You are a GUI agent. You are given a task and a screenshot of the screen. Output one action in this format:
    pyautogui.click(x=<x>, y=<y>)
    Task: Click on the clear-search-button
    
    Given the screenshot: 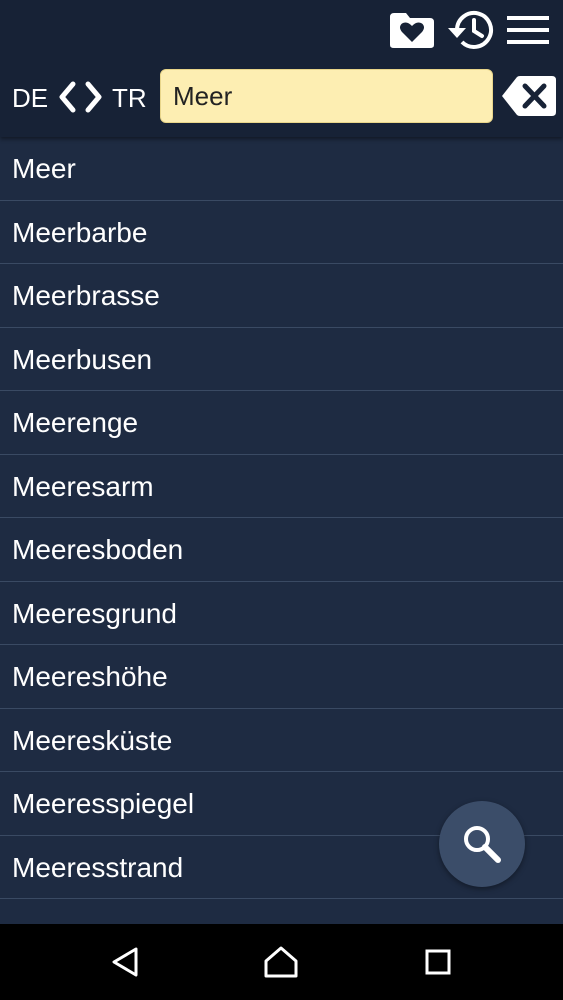 What is the action you would take?
    pyautogui.click(x=529, y=96)
    